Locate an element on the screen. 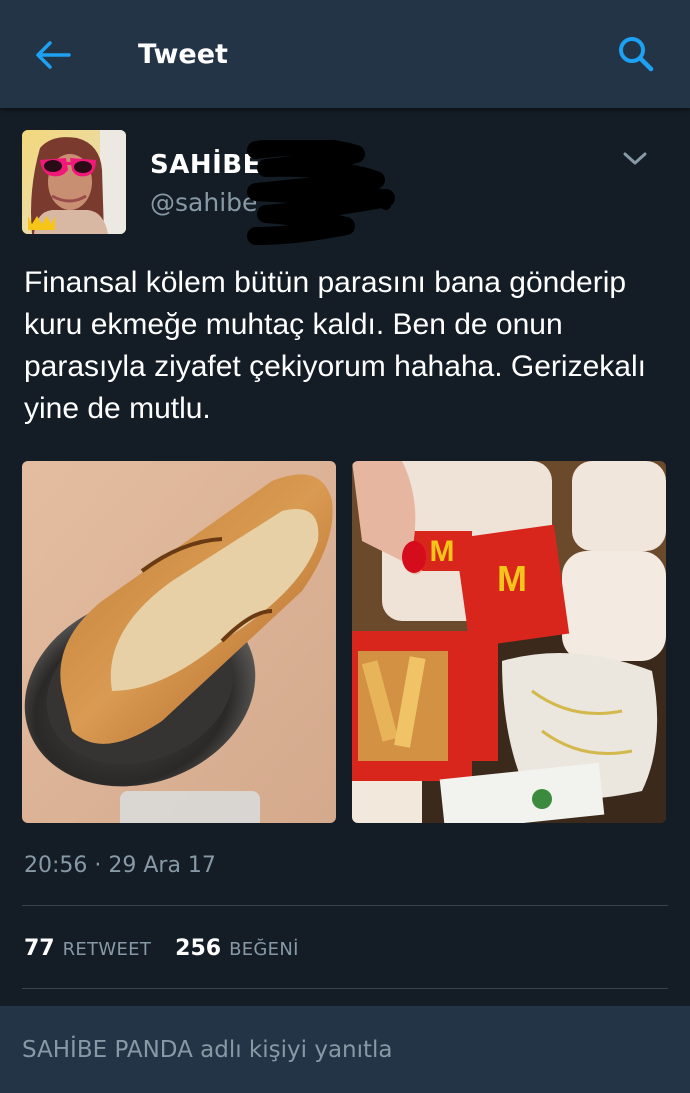 This screenshot has width=690, height=1093. tweet-options-button is located at coordinates (635, 159).